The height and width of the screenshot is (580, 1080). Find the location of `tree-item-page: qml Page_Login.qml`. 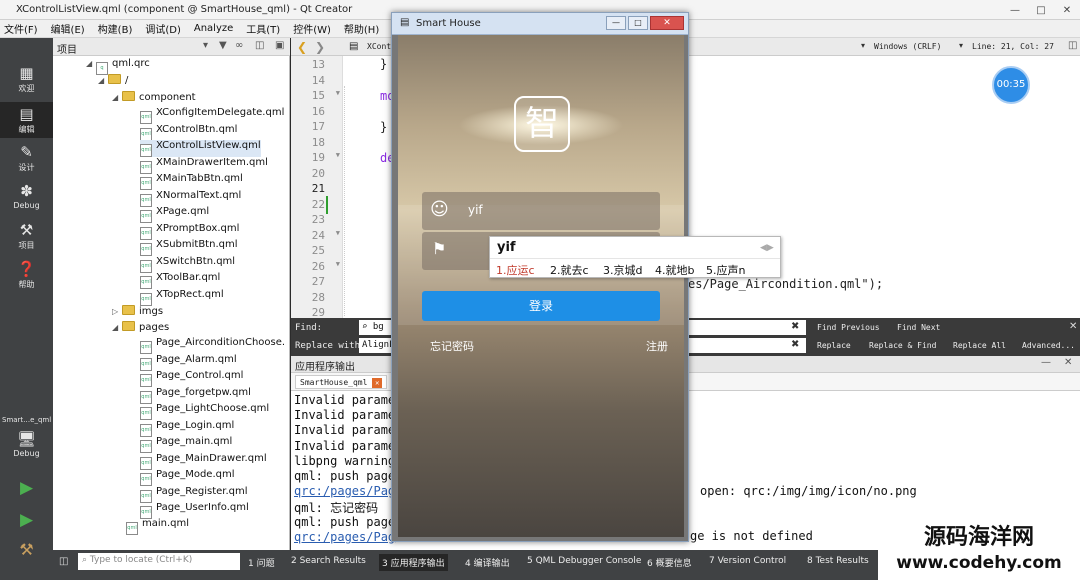

tree-item-page: qml Page_Login.qml is located at coordinates (187, 428).